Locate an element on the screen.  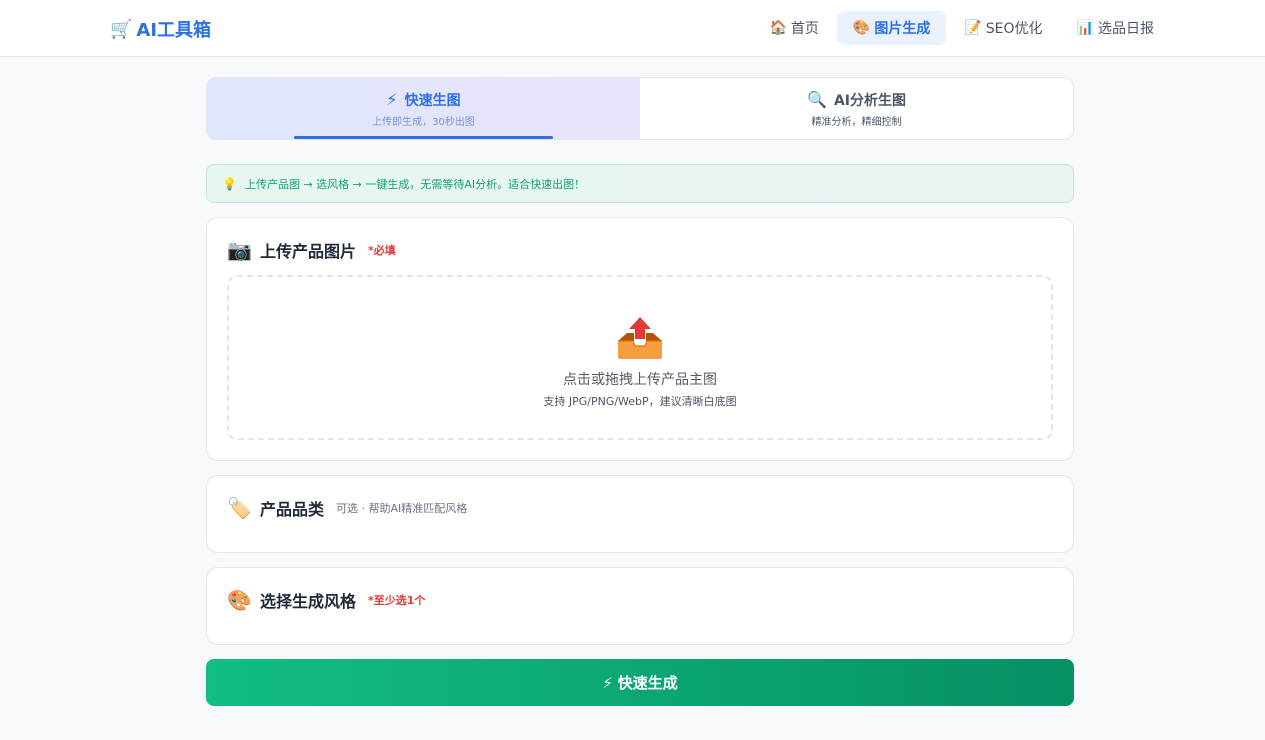
lightbulb-icon: 💡 is located at coordinates (229, 183).